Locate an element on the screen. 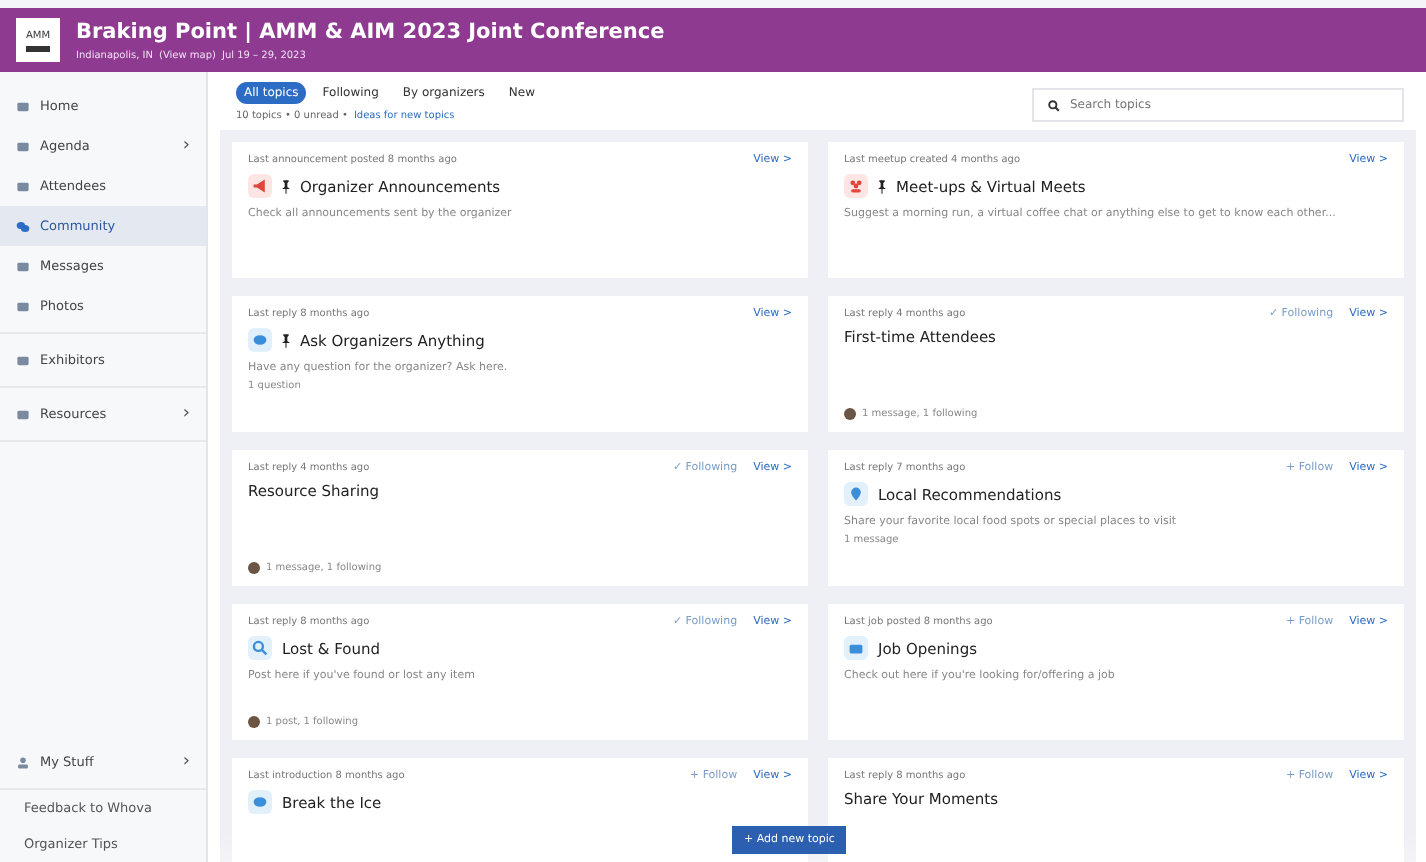  pin-icon is located at coordinates (856, 494).